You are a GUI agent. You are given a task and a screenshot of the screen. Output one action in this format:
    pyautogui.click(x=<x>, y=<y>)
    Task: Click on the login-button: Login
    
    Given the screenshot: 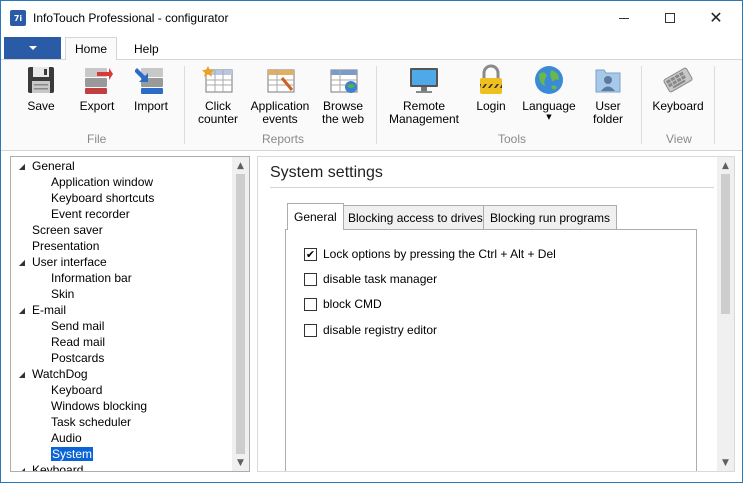 What is the action you would take?
    pyautogui.click(x=491, y=88)
    